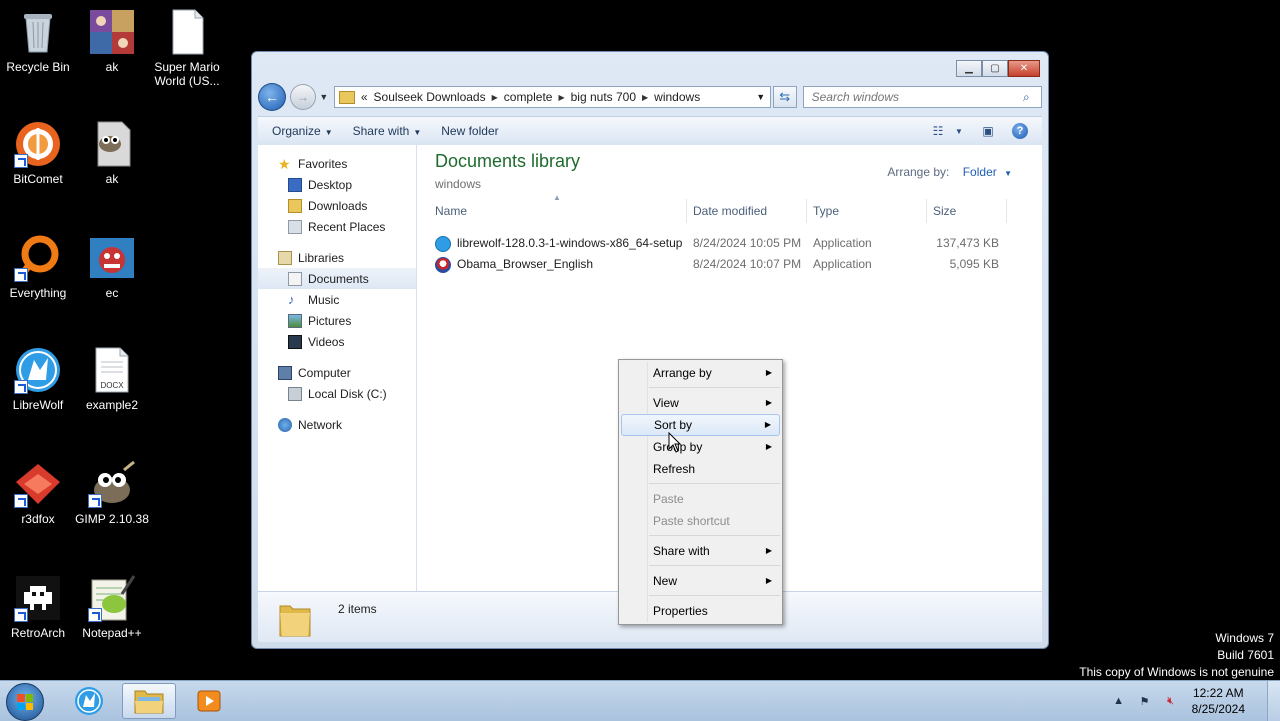  What do you see at coordinates (209, 701) in the screenshot?
I see `taskbar-media-player` at bounding box center [209, 701].